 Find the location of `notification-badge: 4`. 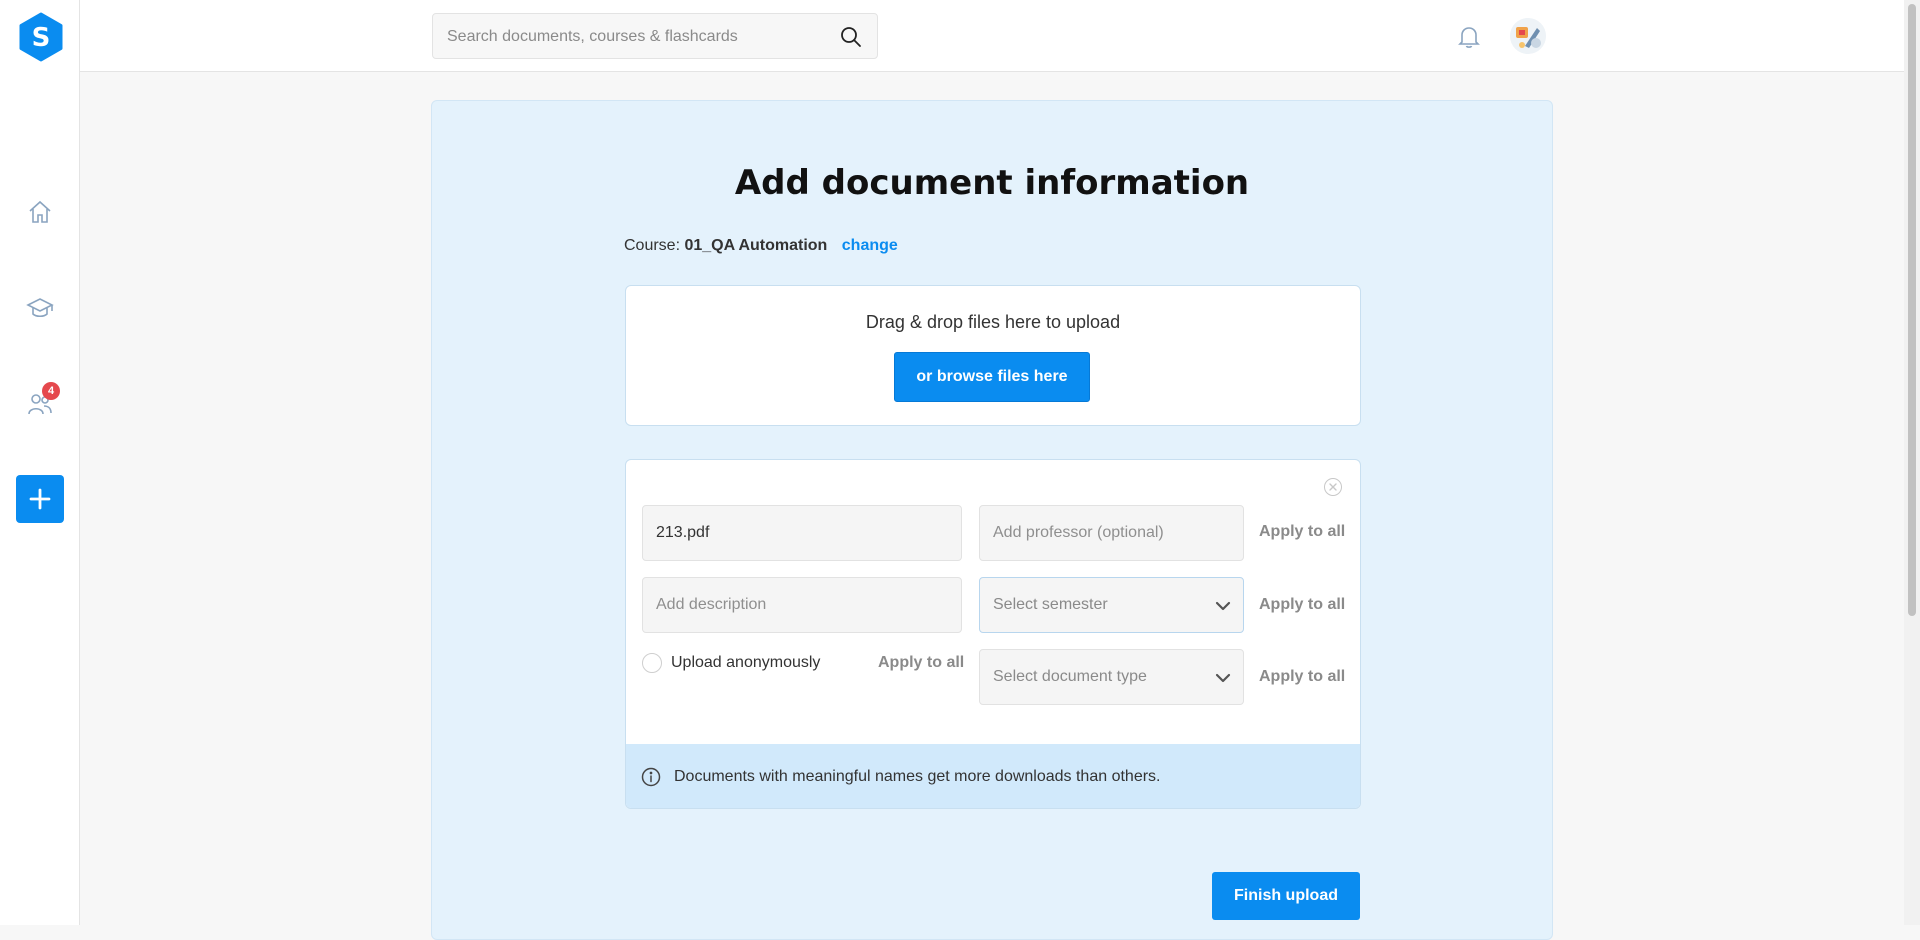

notification-badge: 4 is located at coordinates (51, 391).